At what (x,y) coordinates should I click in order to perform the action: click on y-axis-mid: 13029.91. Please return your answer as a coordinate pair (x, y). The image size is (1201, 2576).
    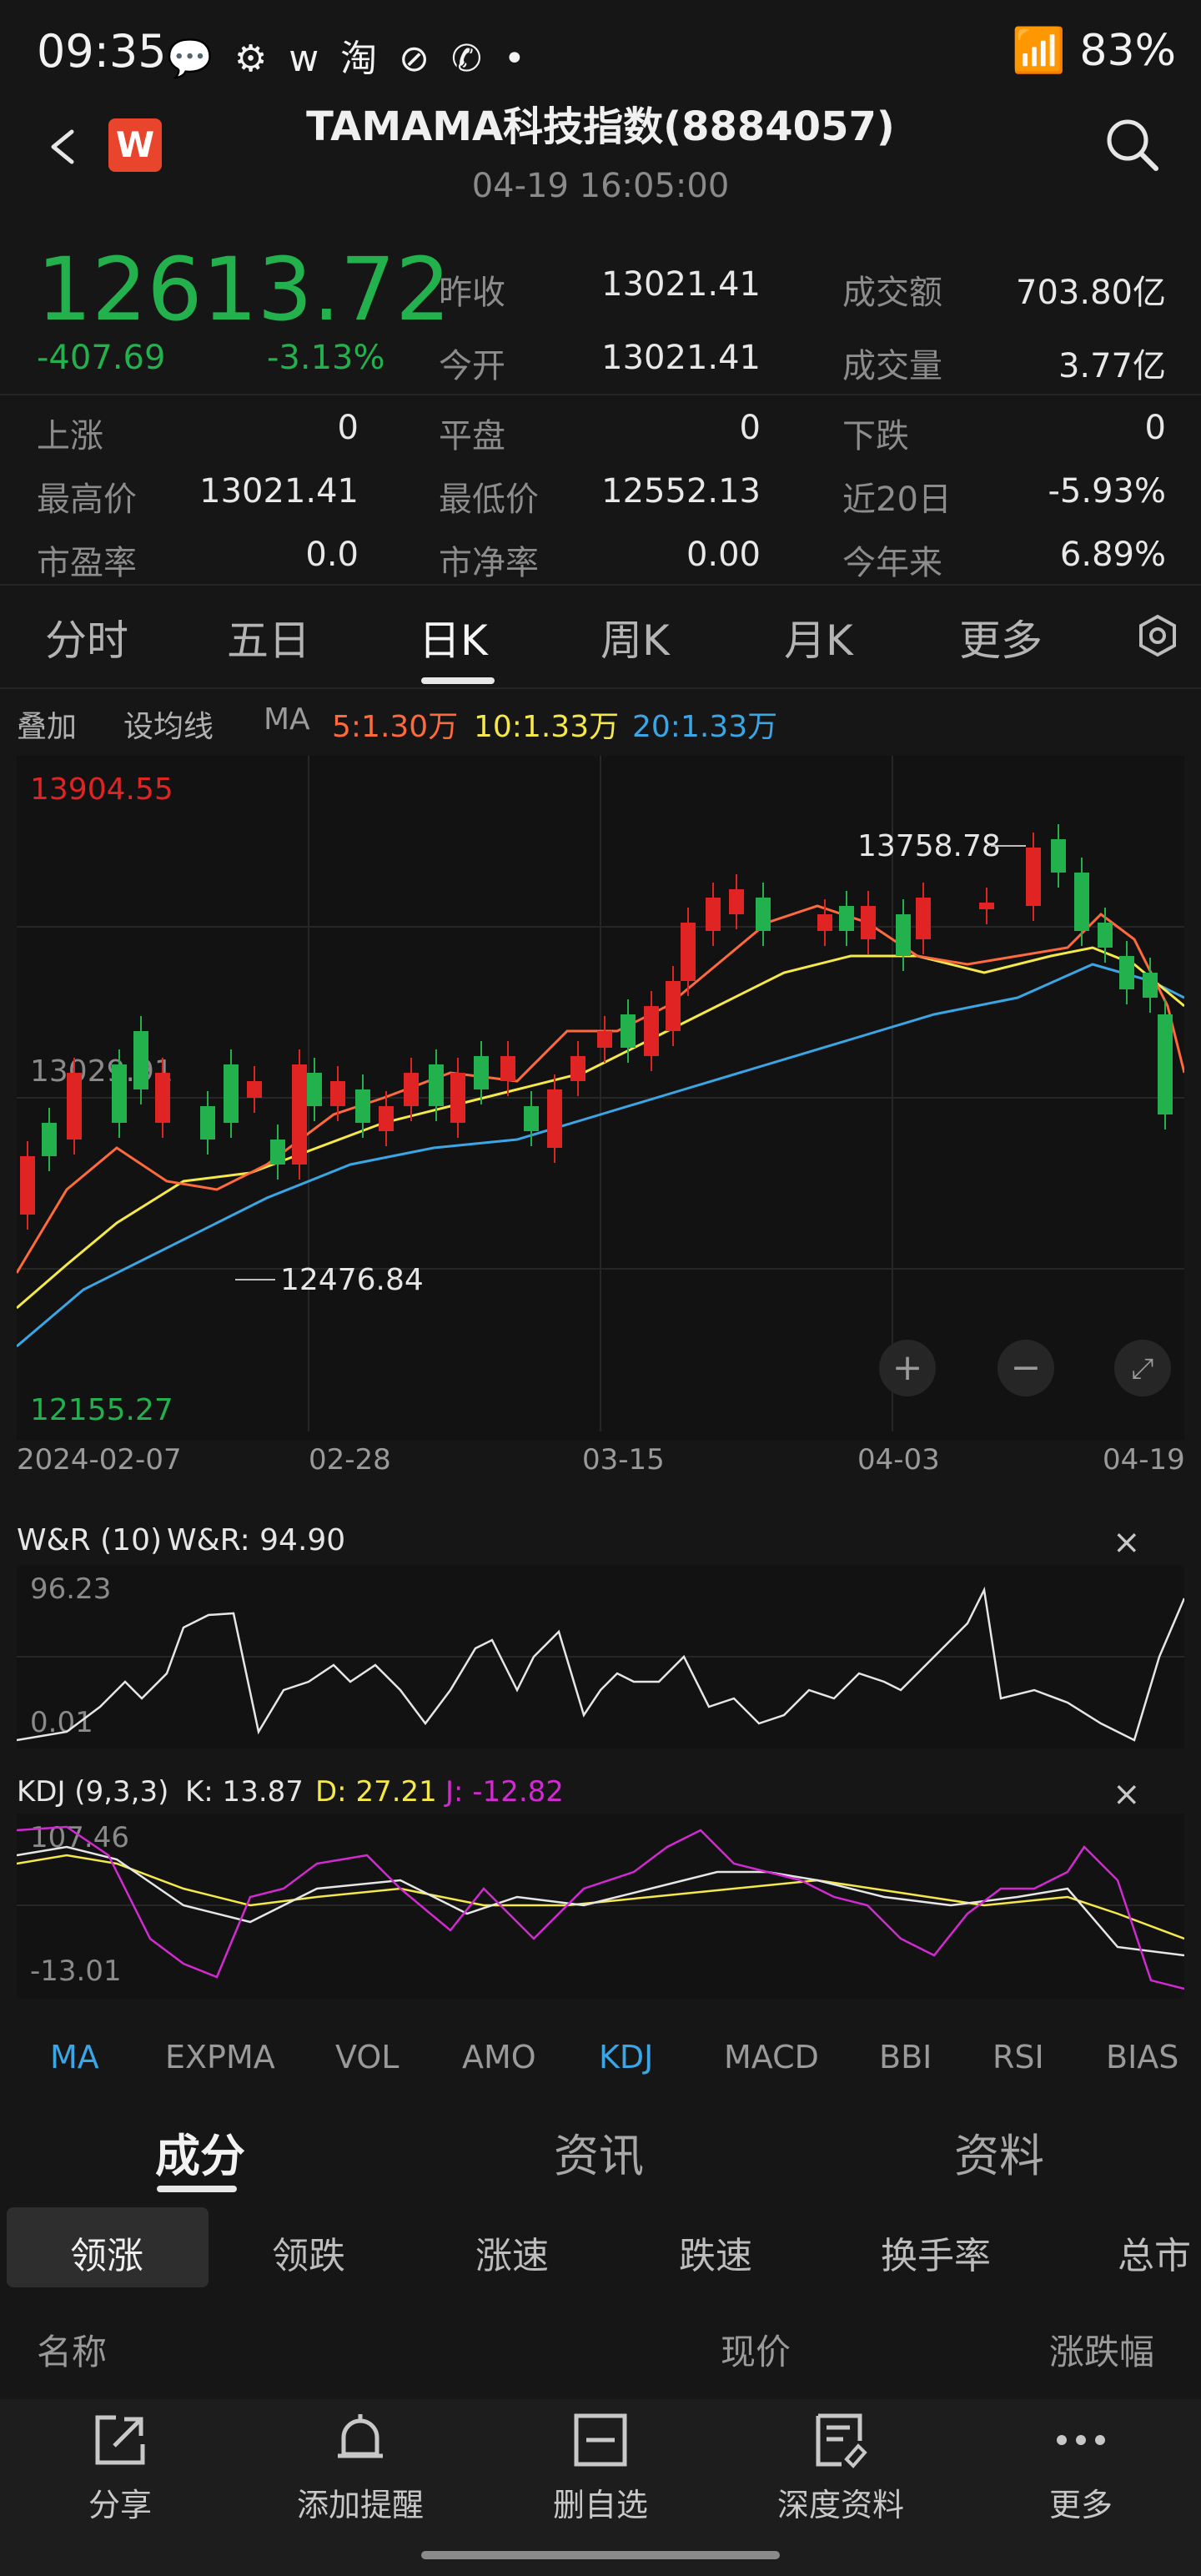
    Looking at the image, I should click on (102, 1071).